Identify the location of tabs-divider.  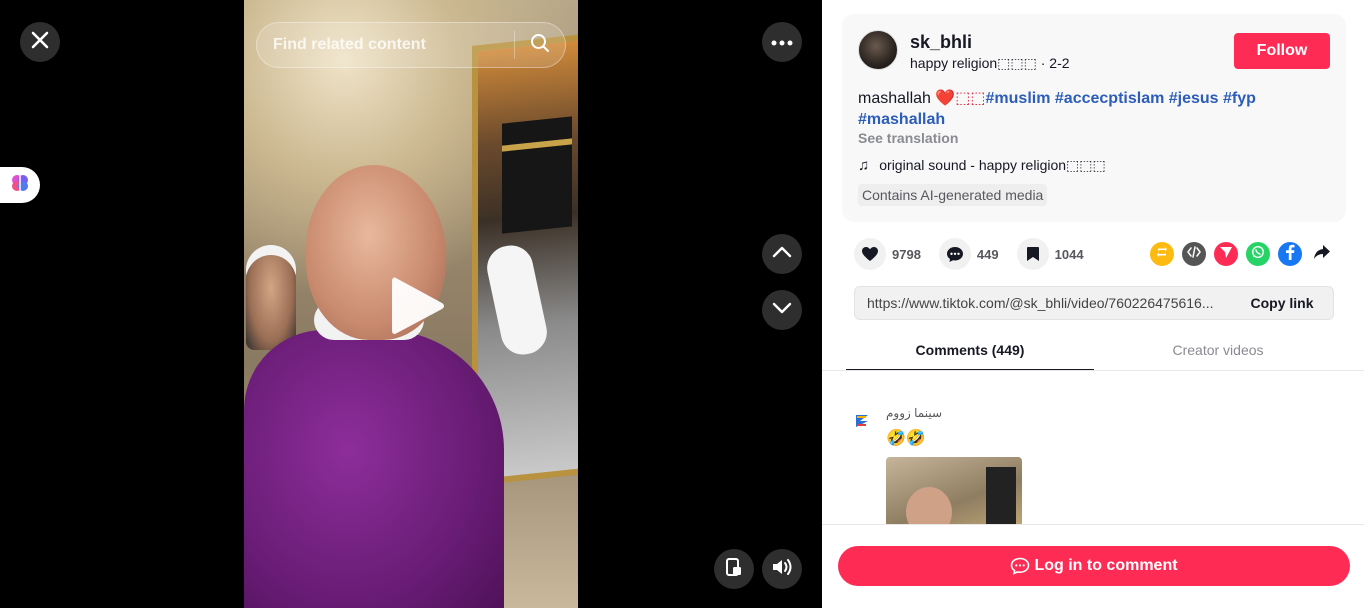
(1093, 370).